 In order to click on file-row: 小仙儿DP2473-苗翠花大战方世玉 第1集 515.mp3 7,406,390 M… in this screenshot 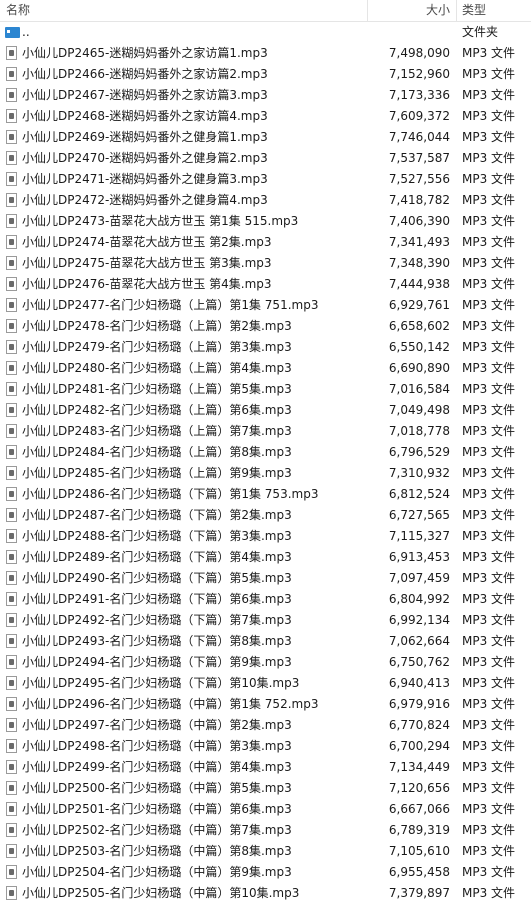, I will do `click(265, 221)`.